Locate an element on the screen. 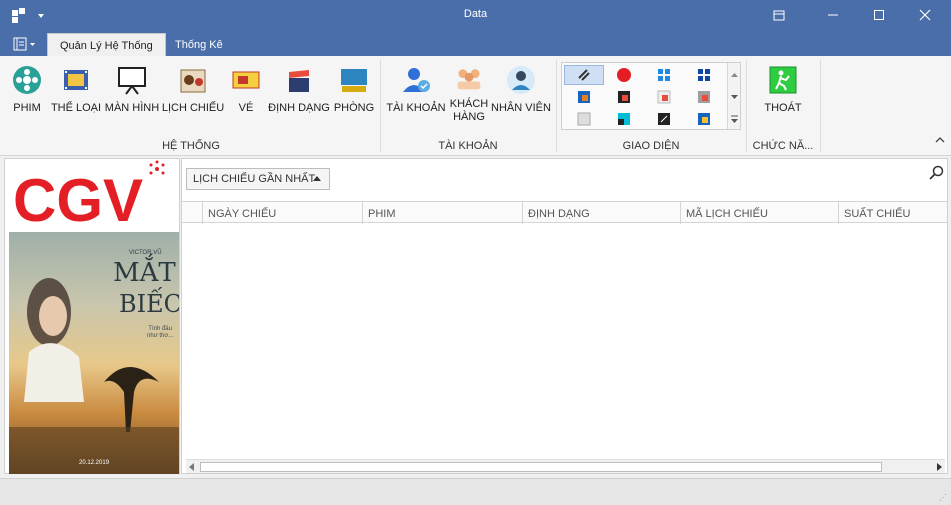 Image resolution: width=951 pixels, height=505 pixels. skin-office-dark-icon is located at coordinates (624, 97).